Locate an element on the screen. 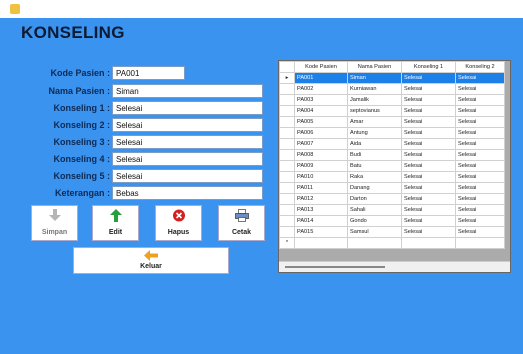 Image resolution: width=523 pixels, height=354 pixels. cell-kode-pasien: PA009 is located at coordinates (321, 166).